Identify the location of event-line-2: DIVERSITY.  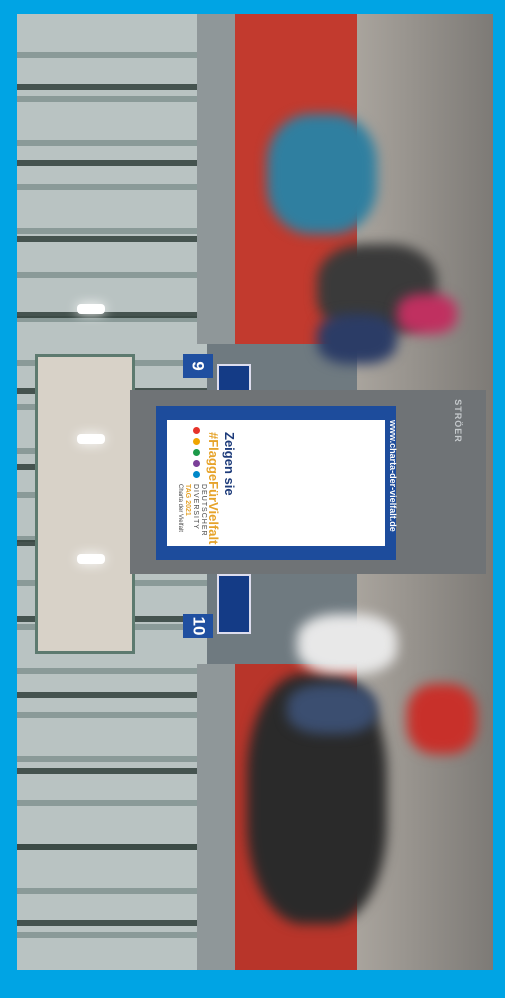
(195, 507).